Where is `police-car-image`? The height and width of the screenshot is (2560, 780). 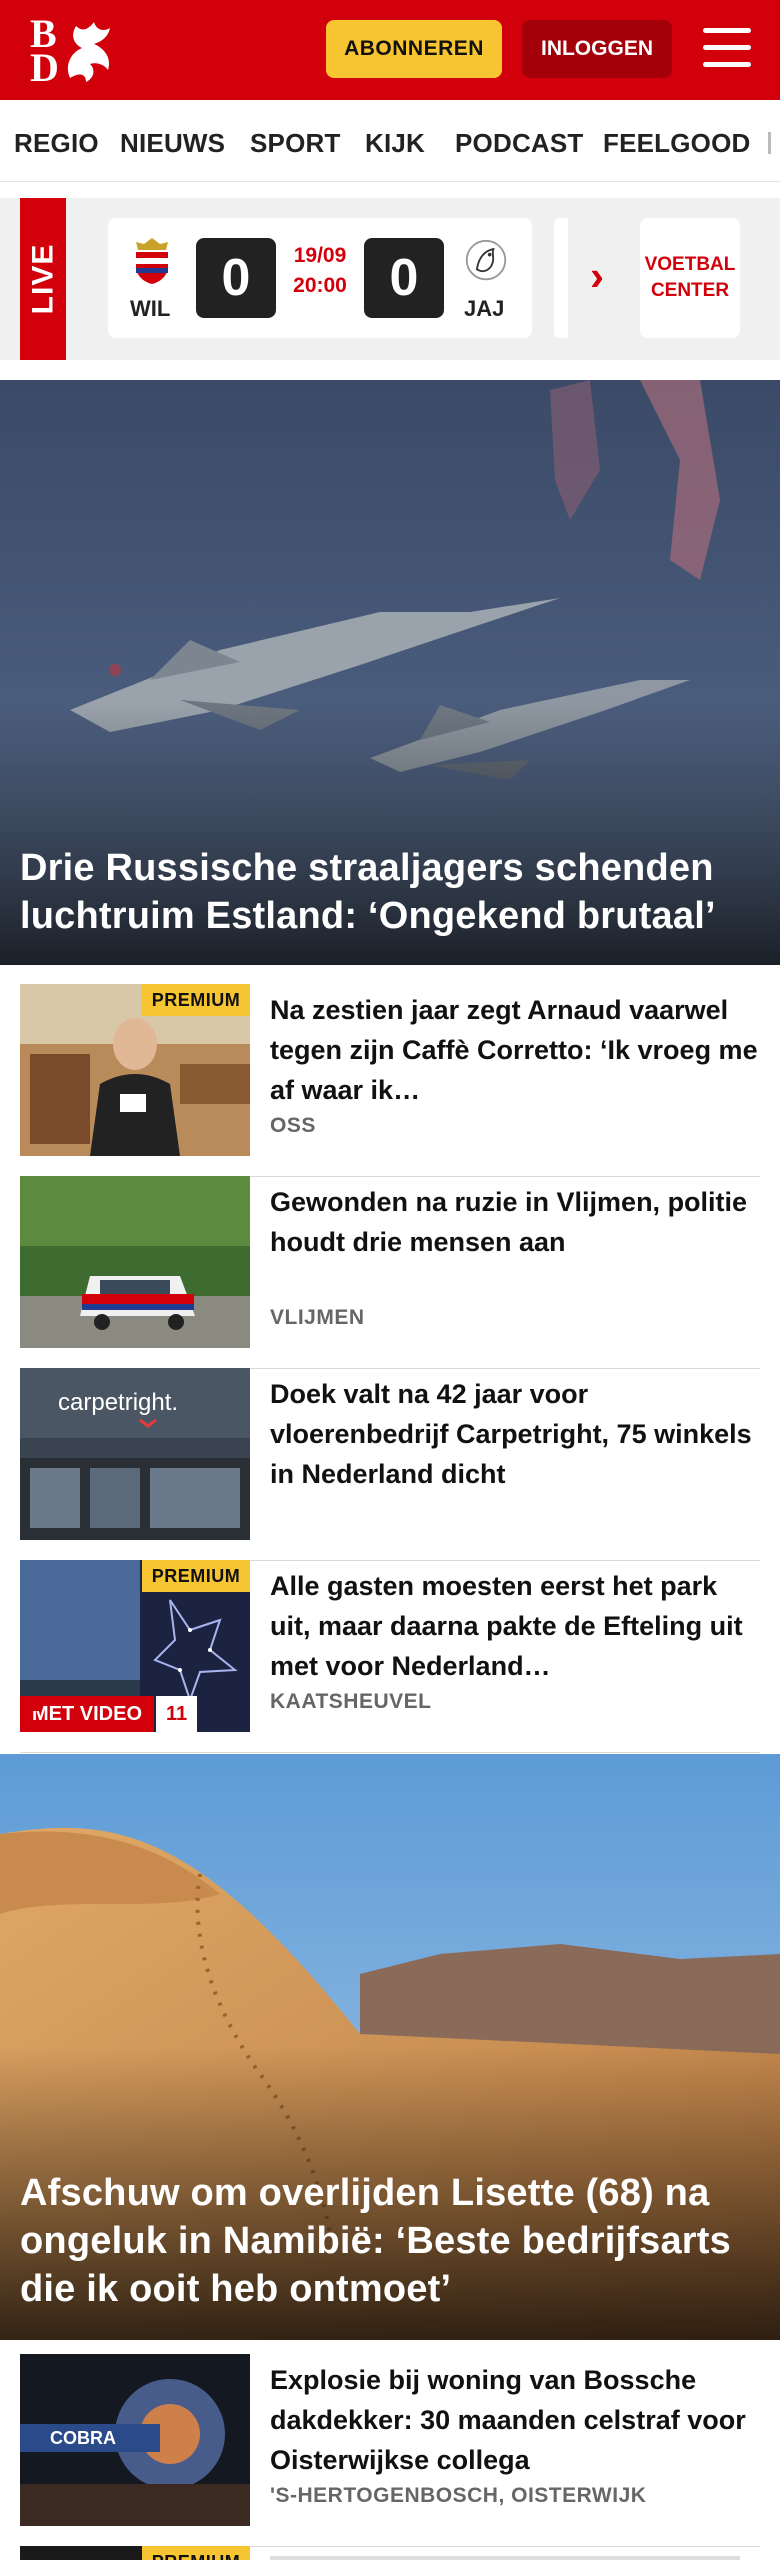
police-car-image is located at coordinates (135, 1262).